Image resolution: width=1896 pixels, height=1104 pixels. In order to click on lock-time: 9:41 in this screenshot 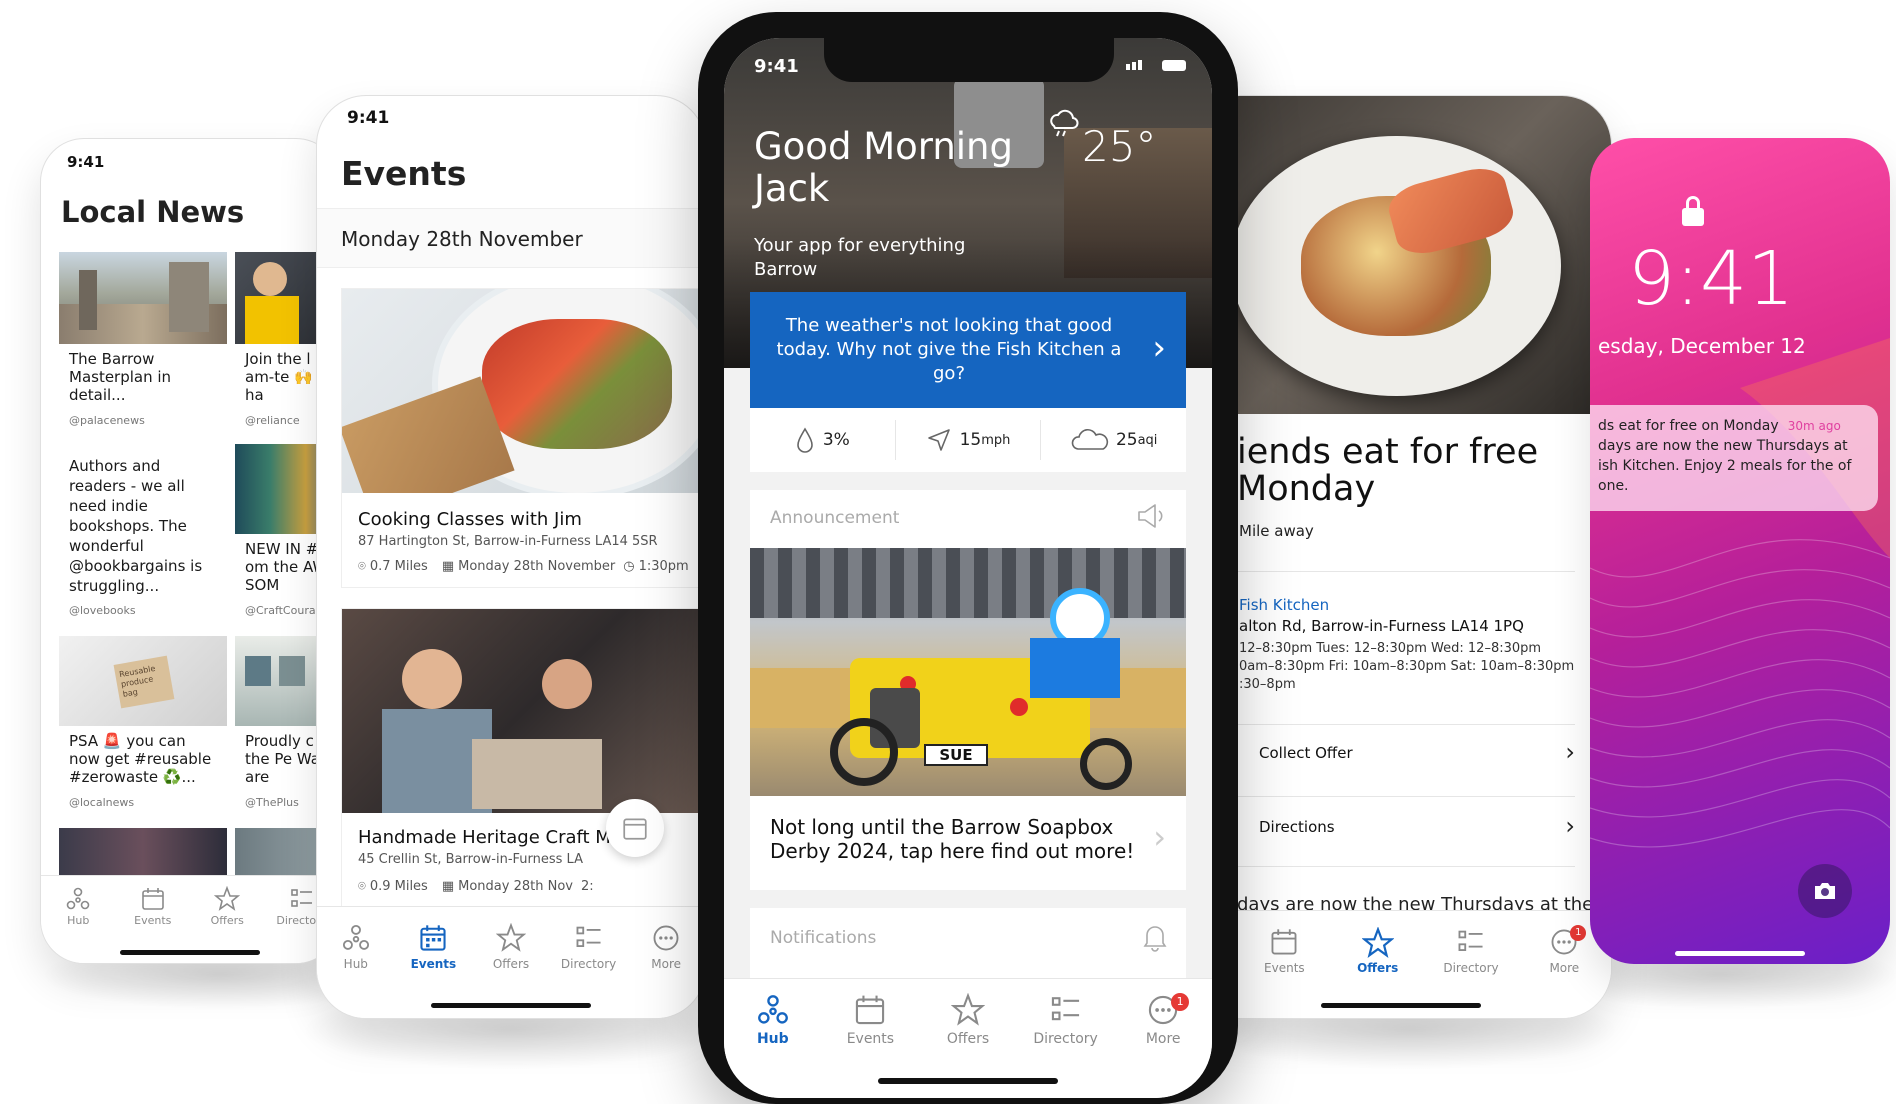, I will do `click(1711, 279)`.